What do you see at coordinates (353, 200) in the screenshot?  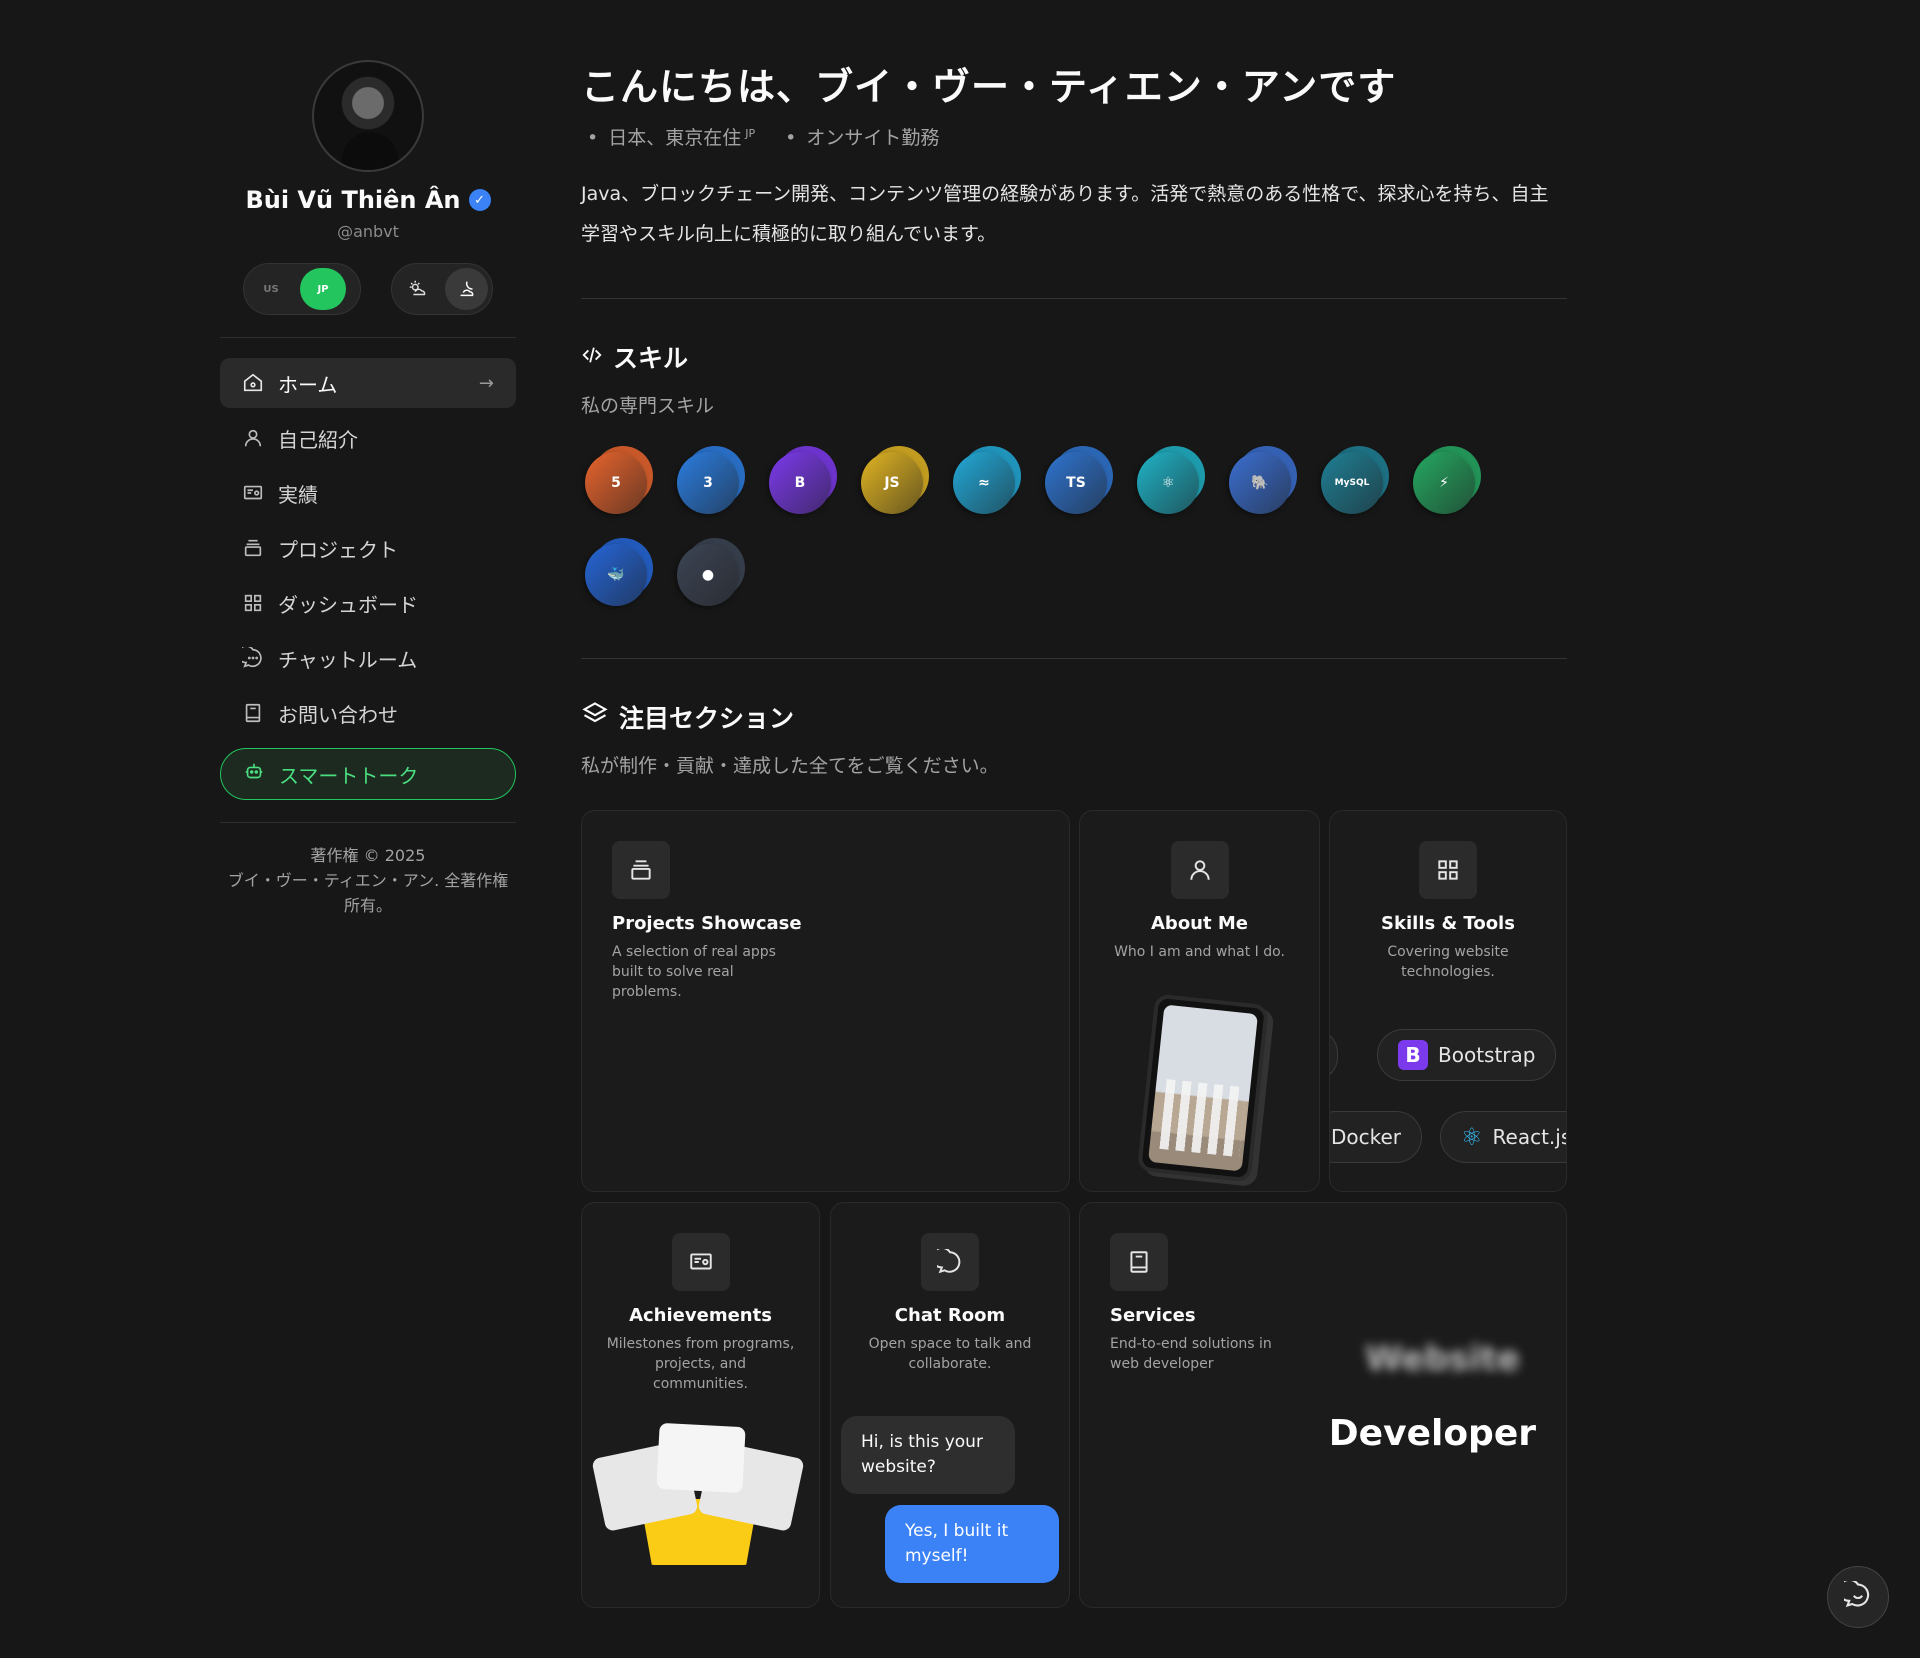 I see `profile-name: Bùi Vũ Thiên Ân` at bounding box center [353, 200].